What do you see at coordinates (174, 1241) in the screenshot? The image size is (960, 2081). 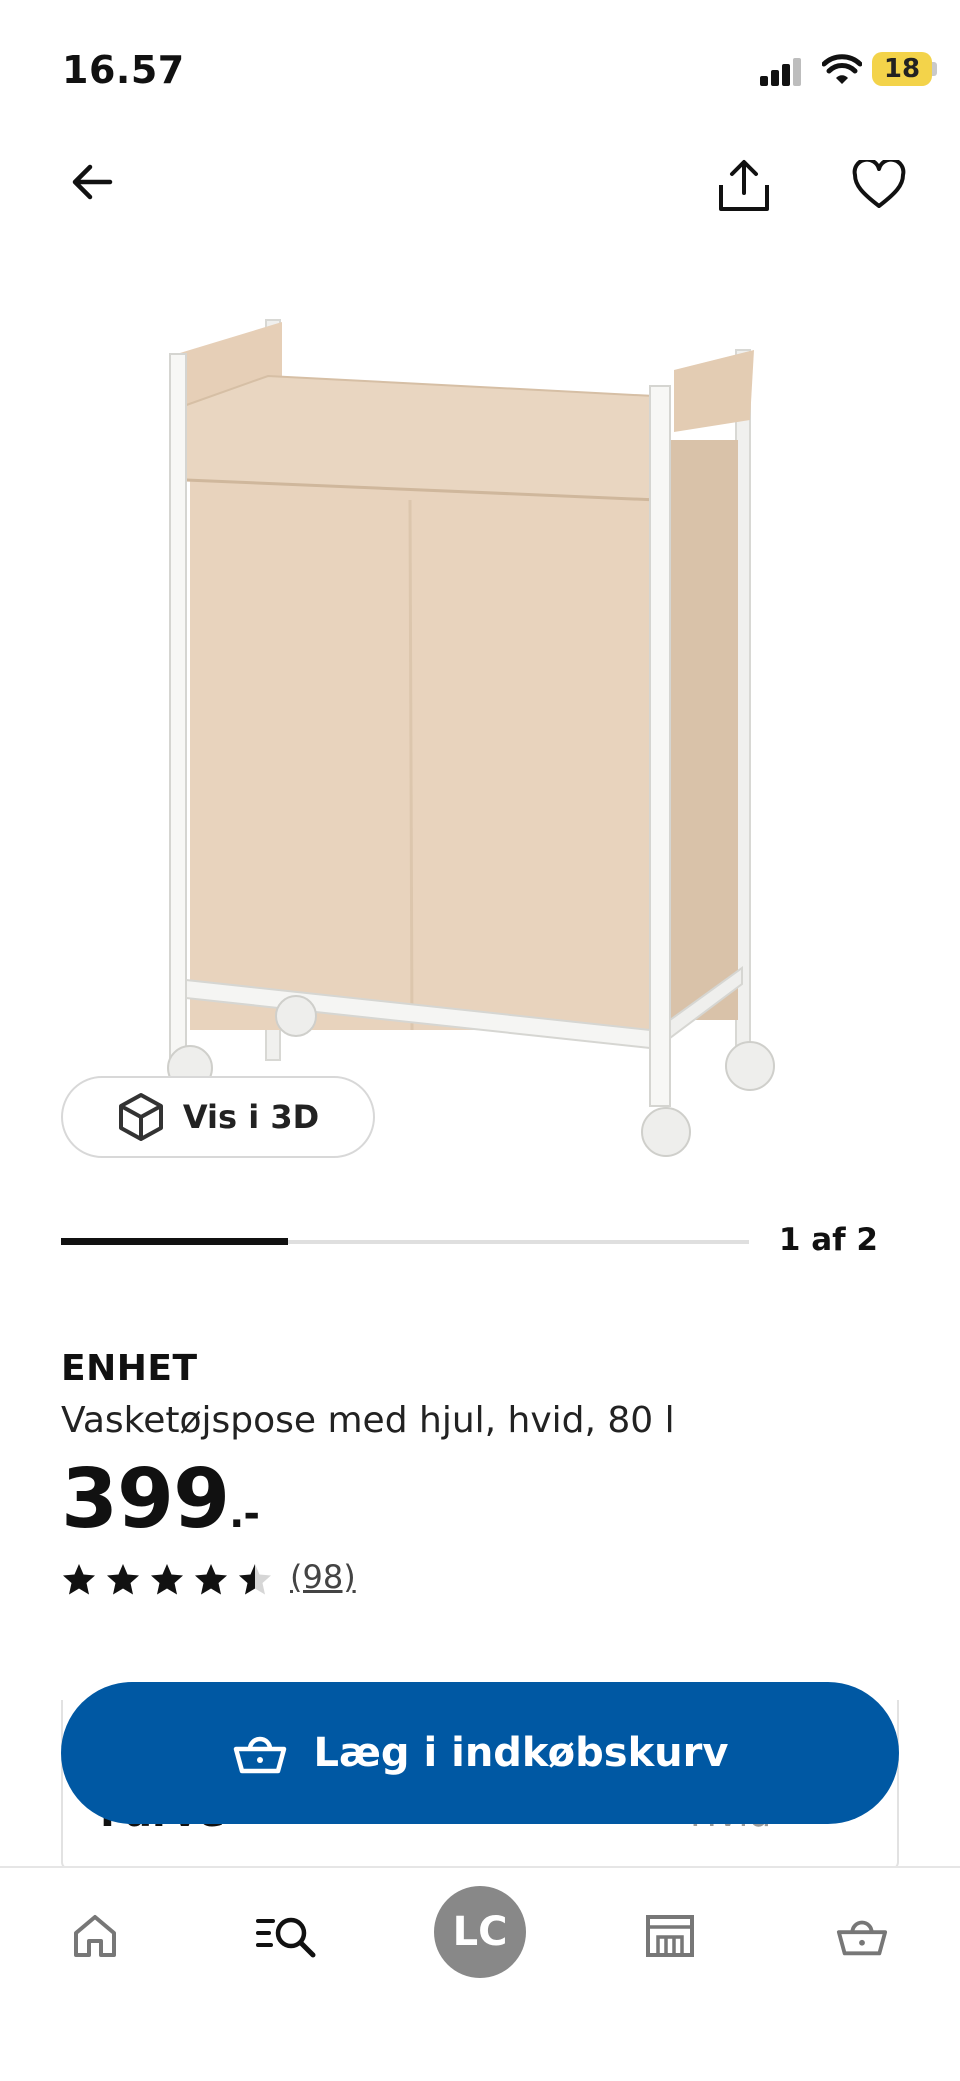 I see `gallery-progress-fill` at bounding box center [174, 1241].